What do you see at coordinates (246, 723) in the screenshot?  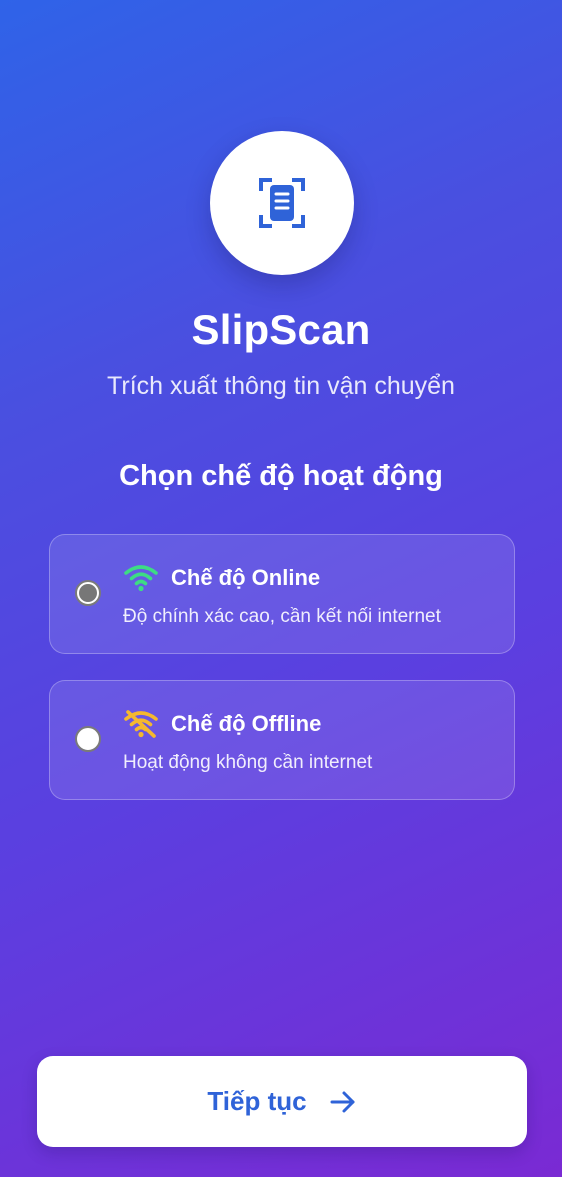 I see `offline-mode-label: Chế độ Offline` at bounding box center [246, 723].